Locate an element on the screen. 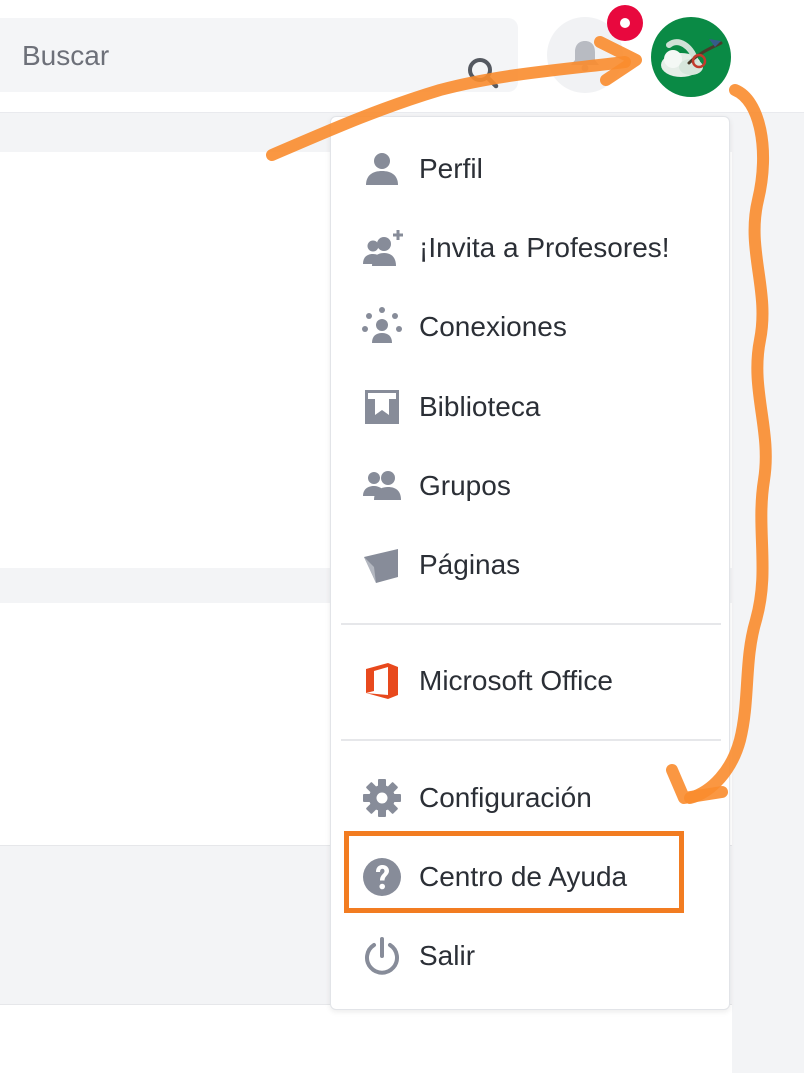 This screenshot has width=804, height=1073. help-highlight-box is located at coordinates (514, 872).